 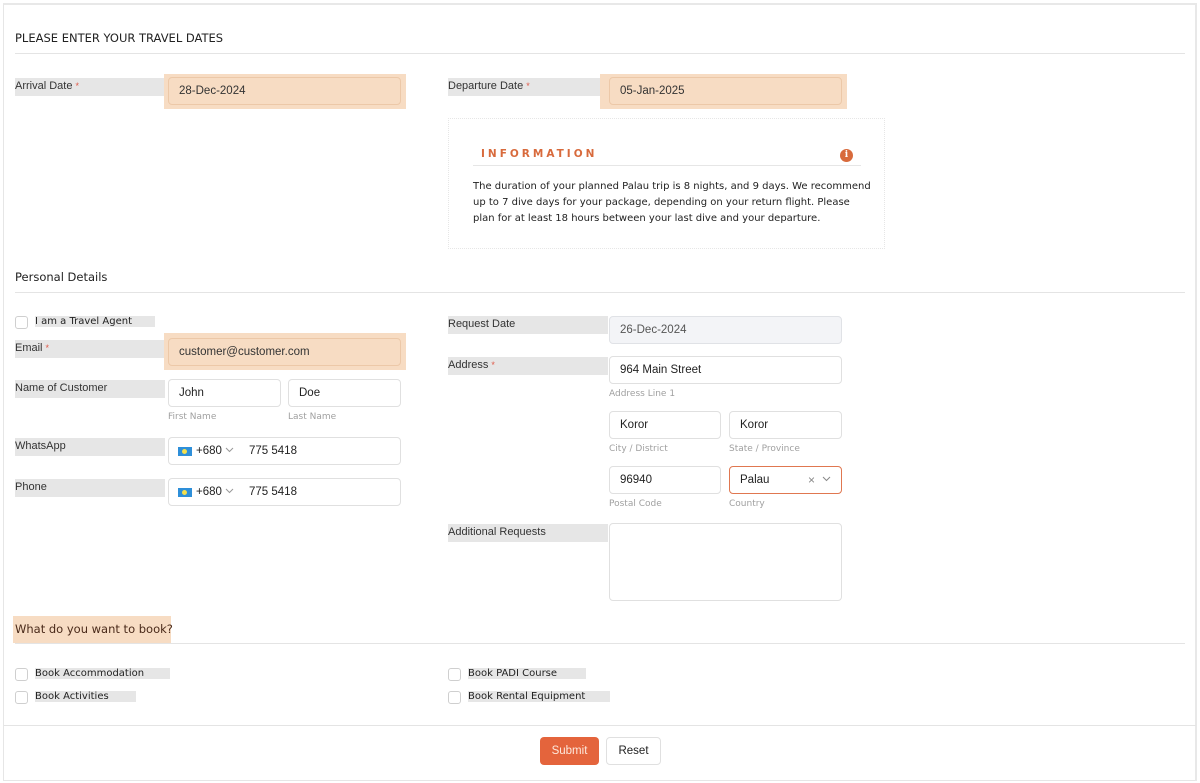 I want to click on address-line1-input: 964 Main Street, so click(x=725, y=370).